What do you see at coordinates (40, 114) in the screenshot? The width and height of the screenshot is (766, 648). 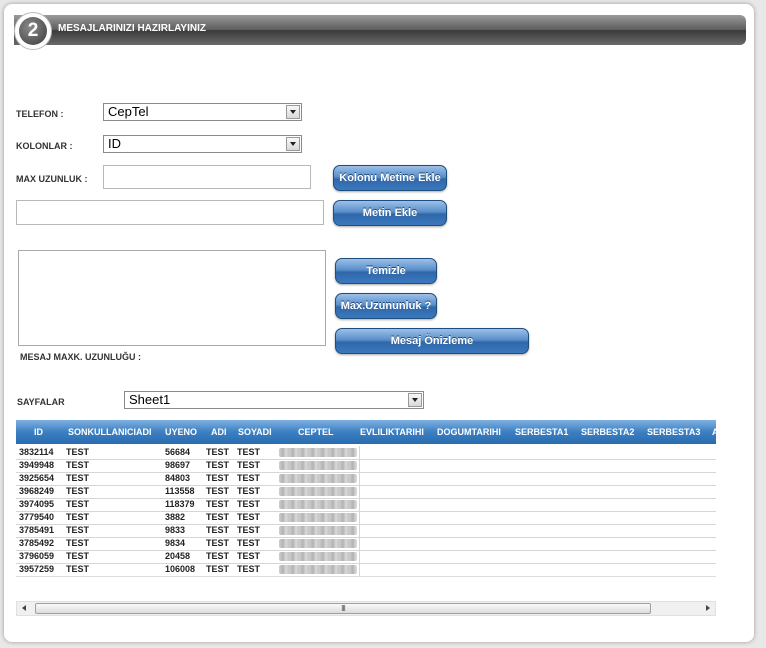 I see `telefon-label: TELEFON :` at bounding box center [40, 114].